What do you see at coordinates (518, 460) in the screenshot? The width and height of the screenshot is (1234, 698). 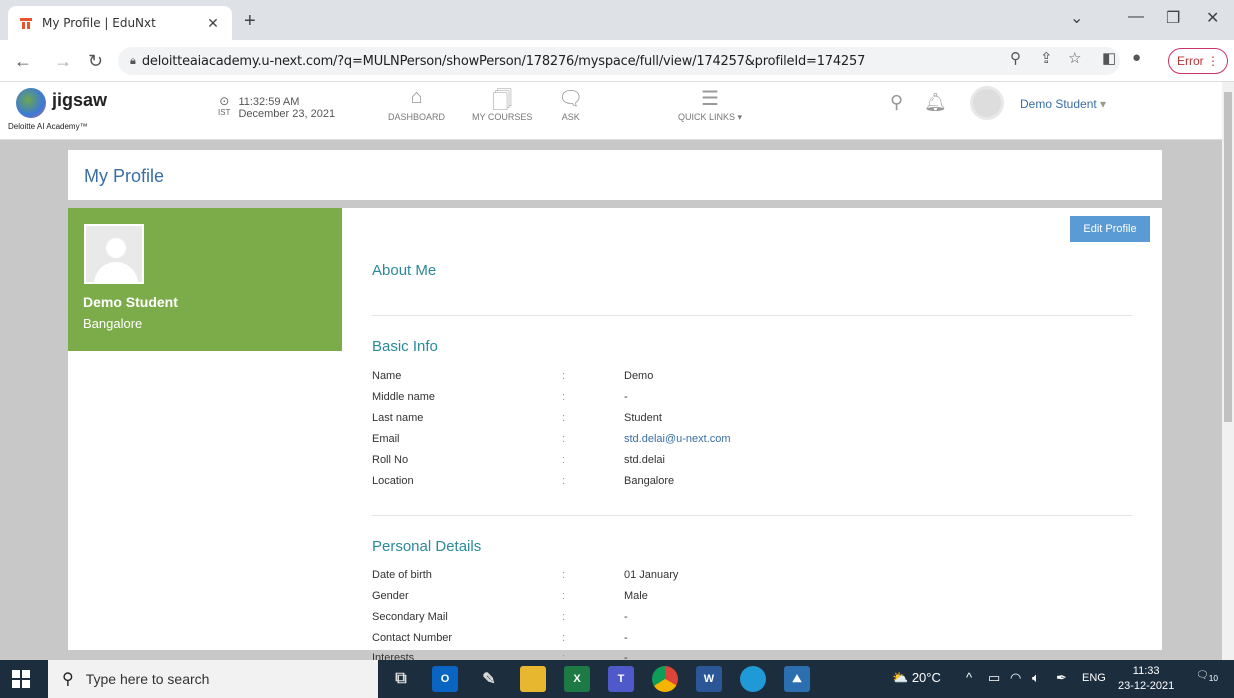 I see `info-row-roll-no: Roll No: std.delai` at bounding box center [518, 460].